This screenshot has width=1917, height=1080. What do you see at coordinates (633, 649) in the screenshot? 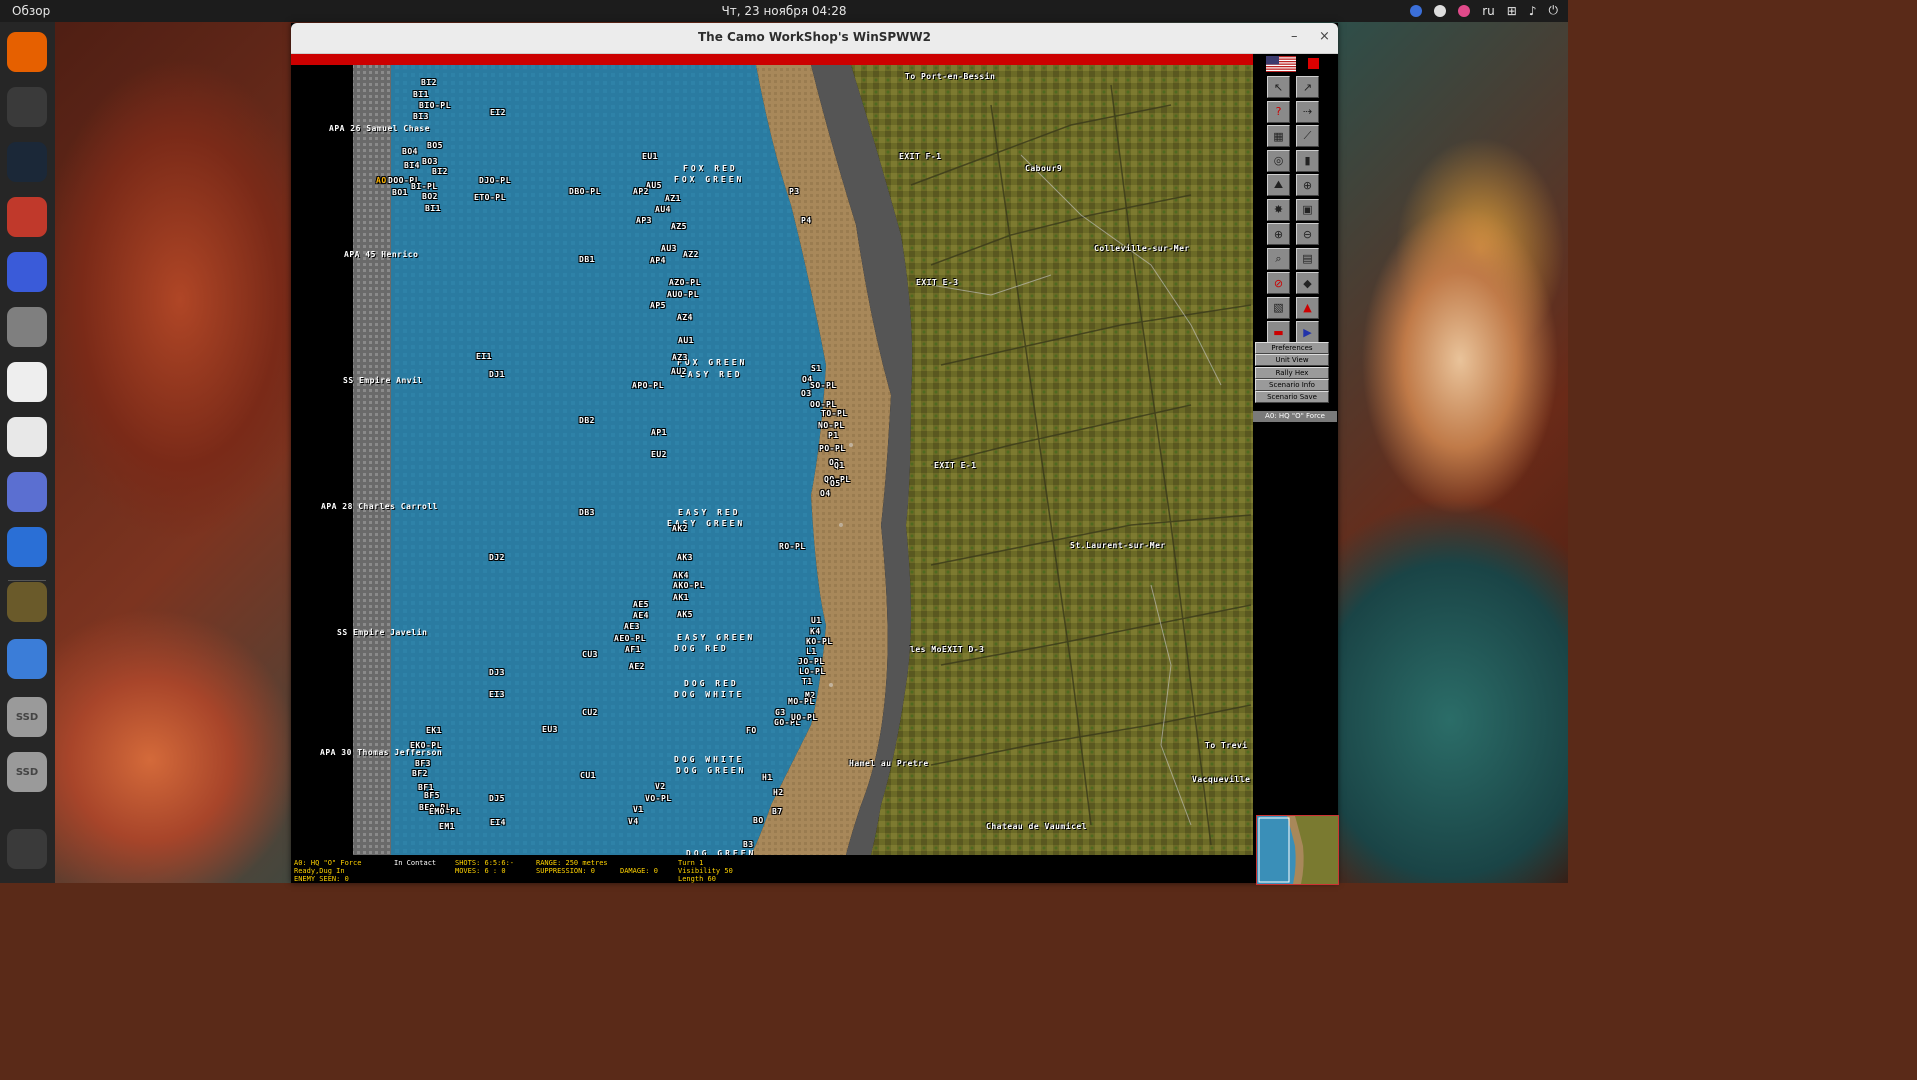
I see `unit-marker: AF1` at bounding box center [633, 649].